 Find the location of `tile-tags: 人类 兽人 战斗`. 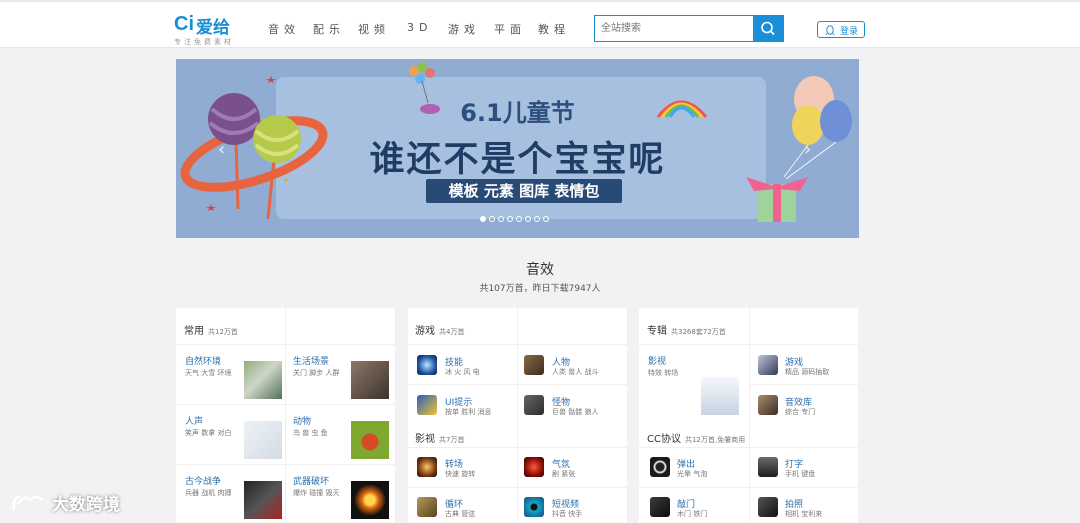

tile-tags: 人类 兽人 战斗 is located at coordinates (575, 372).